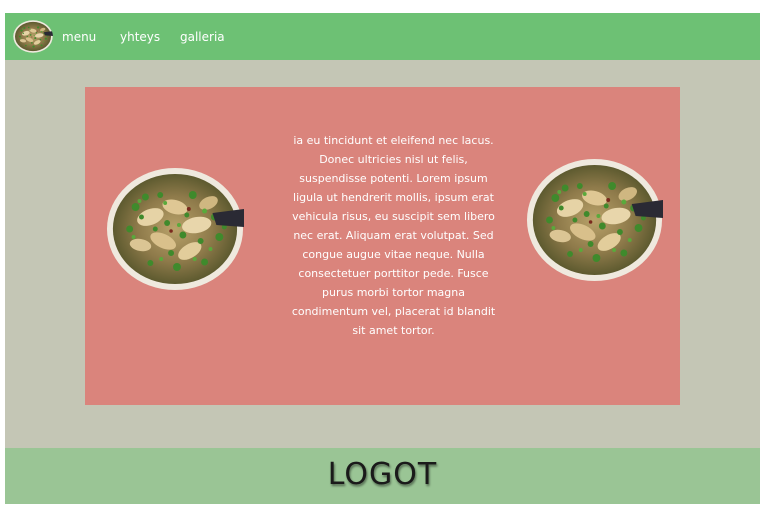 This screenshot has height=516, width=779. I want to click on footer: LOGOT, so click(382, 476).